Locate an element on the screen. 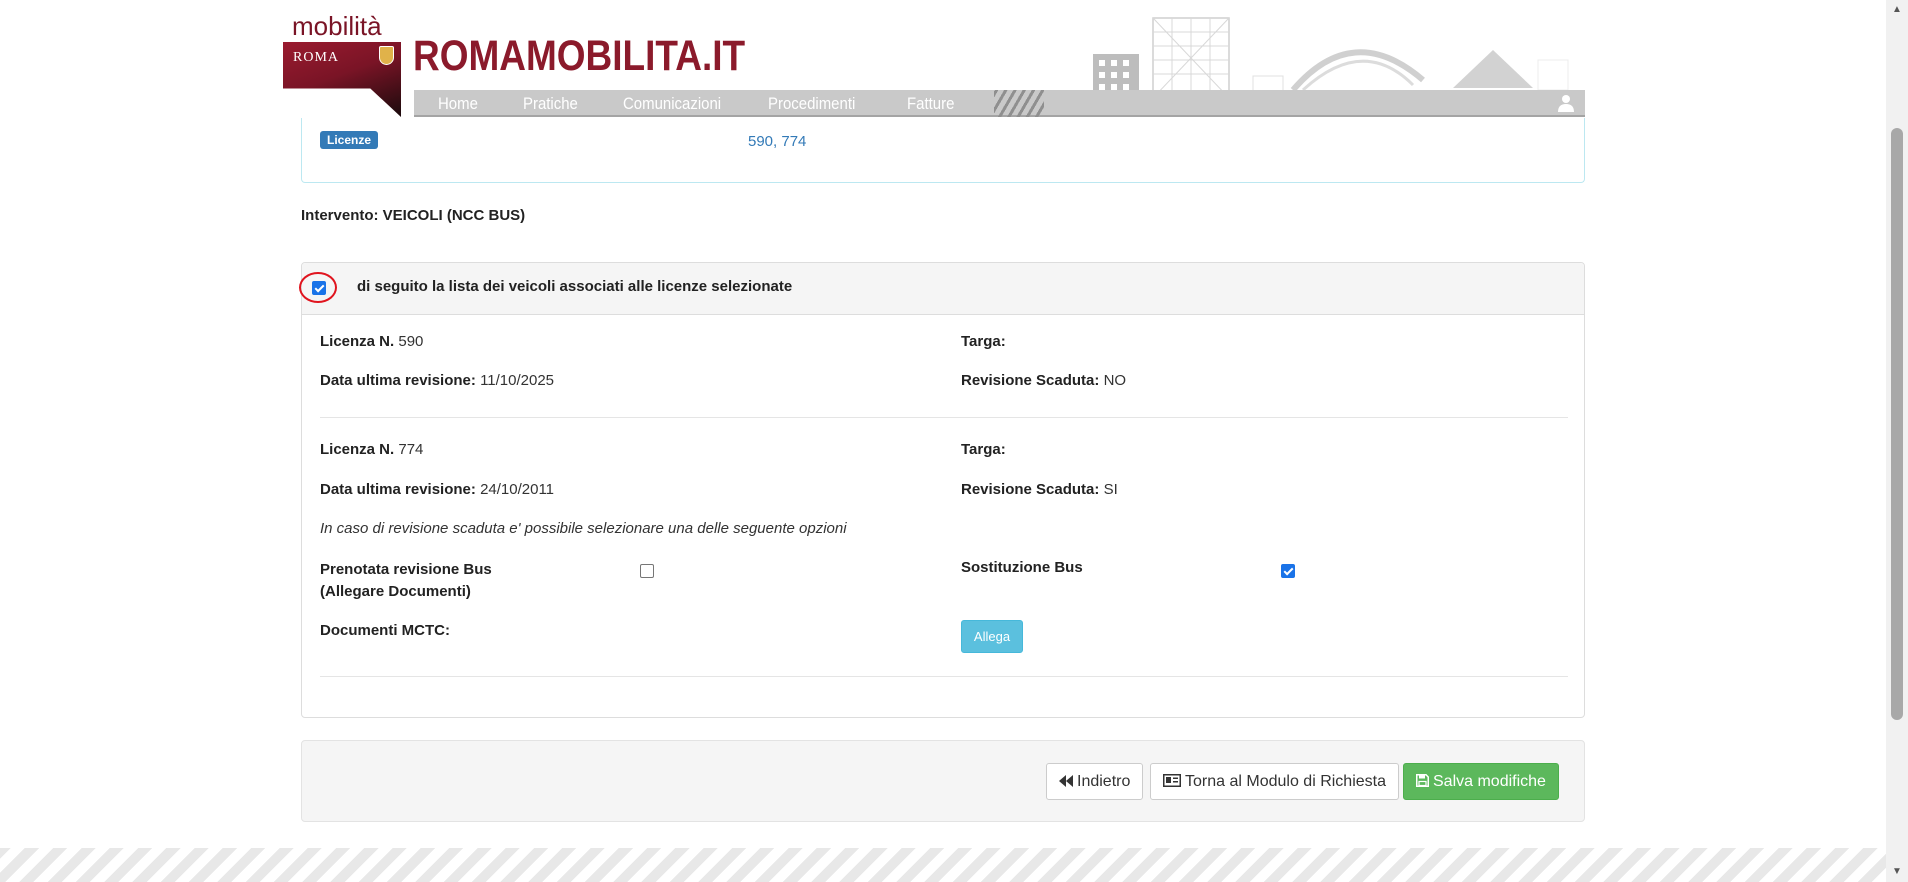  vehicle-1-licenza: Licenza N. 590 is located at coordinates (371, 341).